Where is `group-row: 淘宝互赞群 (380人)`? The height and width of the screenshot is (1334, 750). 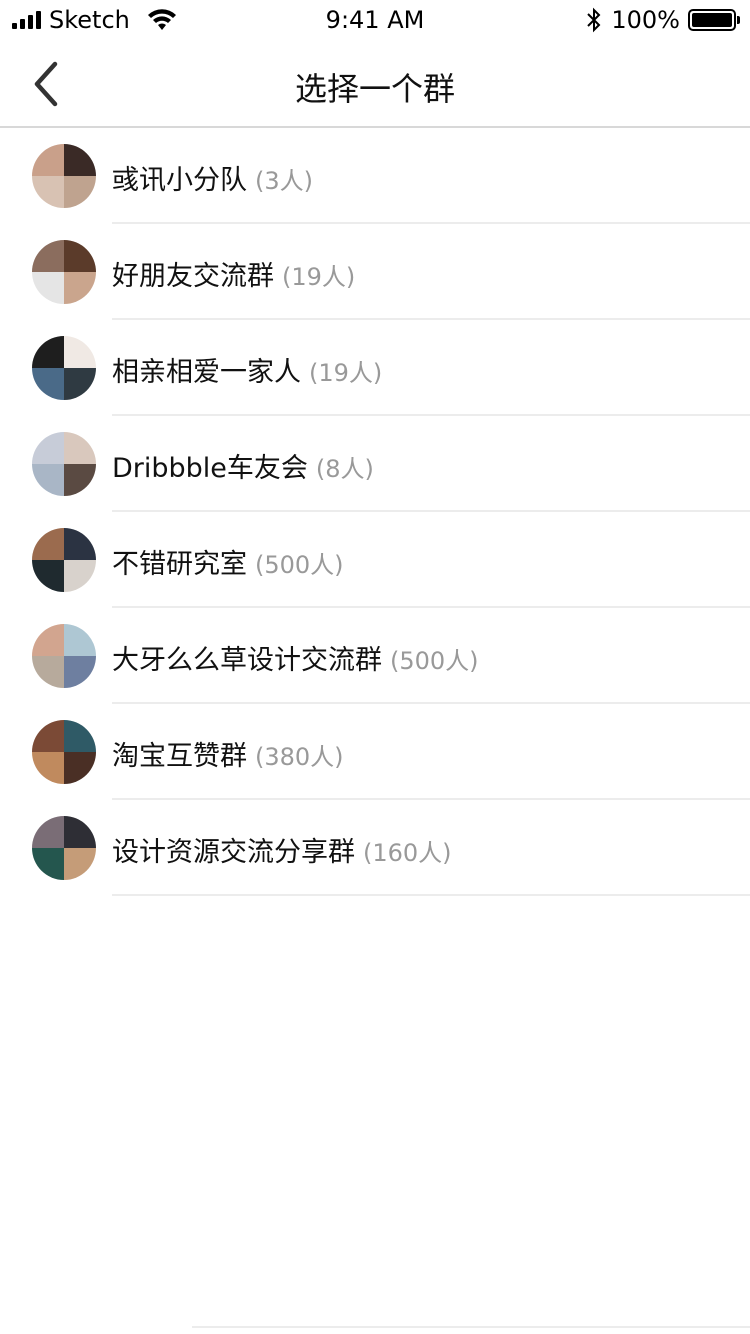 group-row: 淘宝互赞群 (380人) is located at coordinates (375, 752).